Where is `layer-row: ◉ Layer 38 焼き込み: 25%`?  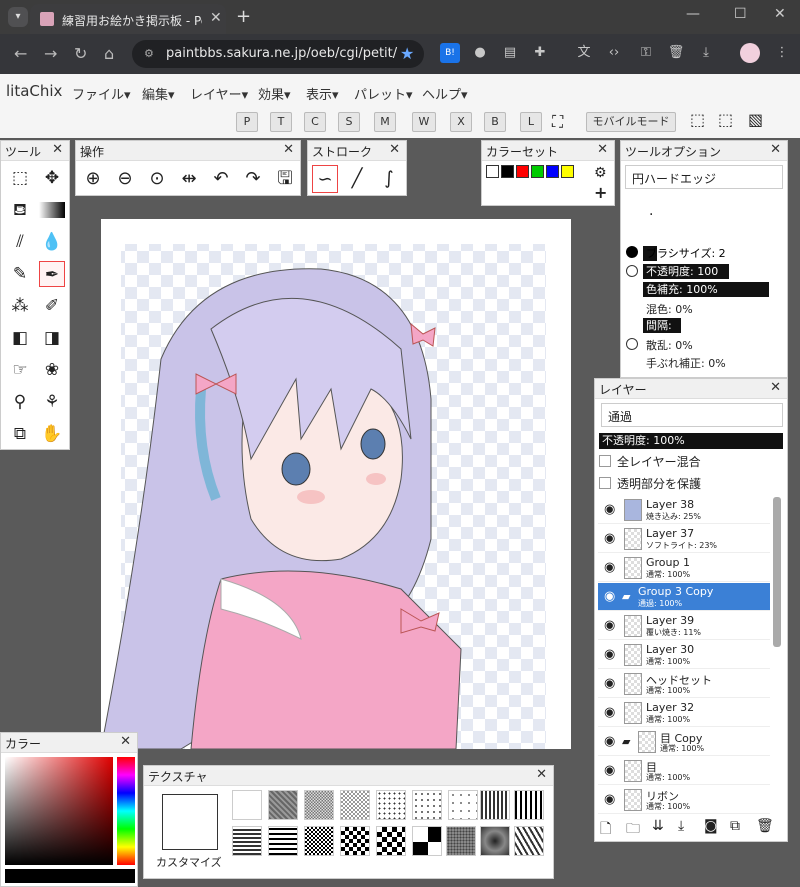
layer-row: ◉ Layer 38 焼き込み: 25% is located at coordinates (684, 510).